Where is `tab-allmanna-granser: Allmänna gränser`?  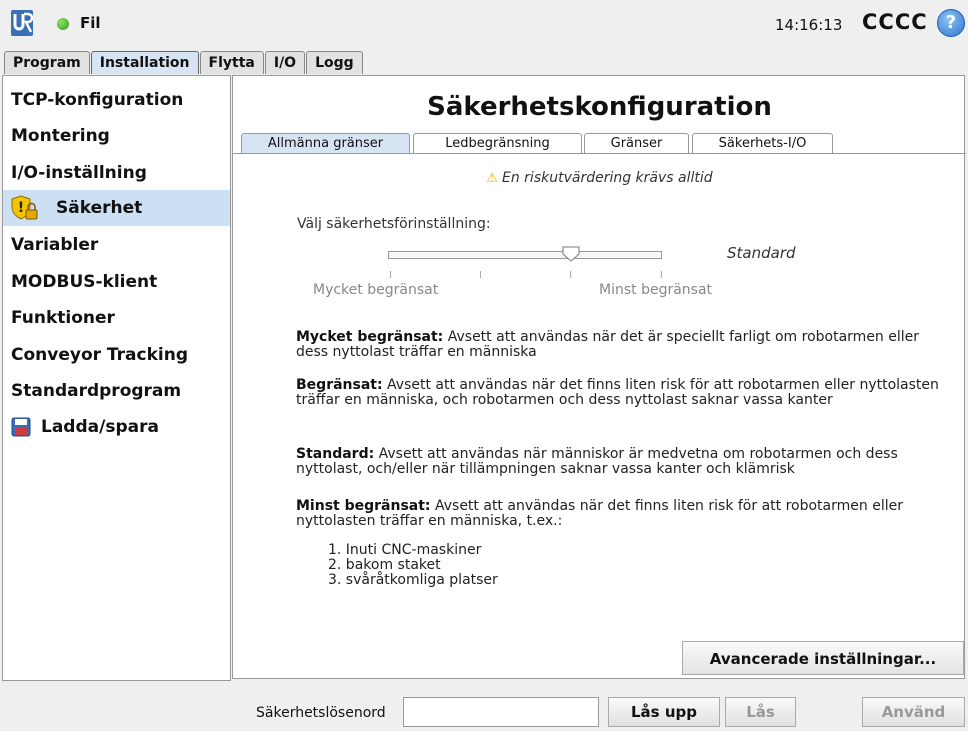 tab-allmanna-granser: Allmänna gränser is located at coordinates (325, 143).